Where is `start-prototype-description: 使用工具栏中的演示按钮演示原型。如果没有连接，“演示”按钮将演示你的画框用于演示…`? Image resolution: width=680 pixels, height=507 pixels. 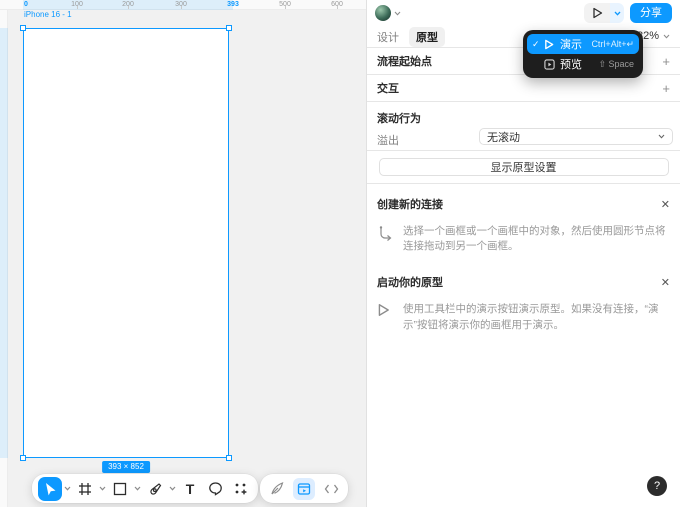
start-prototype-description: 使用工具栏中的演示按钮演示原型。如果没有连接，“演示”按钮将演示你的画框用于演示… is located at coordinates (531, 317).